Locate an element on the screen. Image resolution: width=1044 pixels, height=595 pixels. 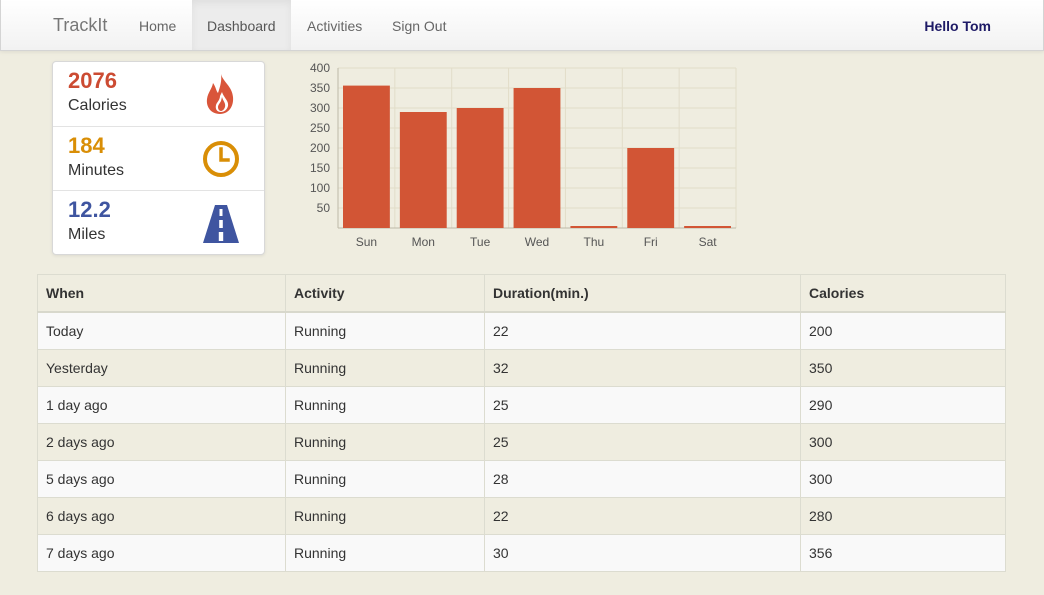
table-row: 1 day ago Running 25 290 is located at coordinates (521, 405).